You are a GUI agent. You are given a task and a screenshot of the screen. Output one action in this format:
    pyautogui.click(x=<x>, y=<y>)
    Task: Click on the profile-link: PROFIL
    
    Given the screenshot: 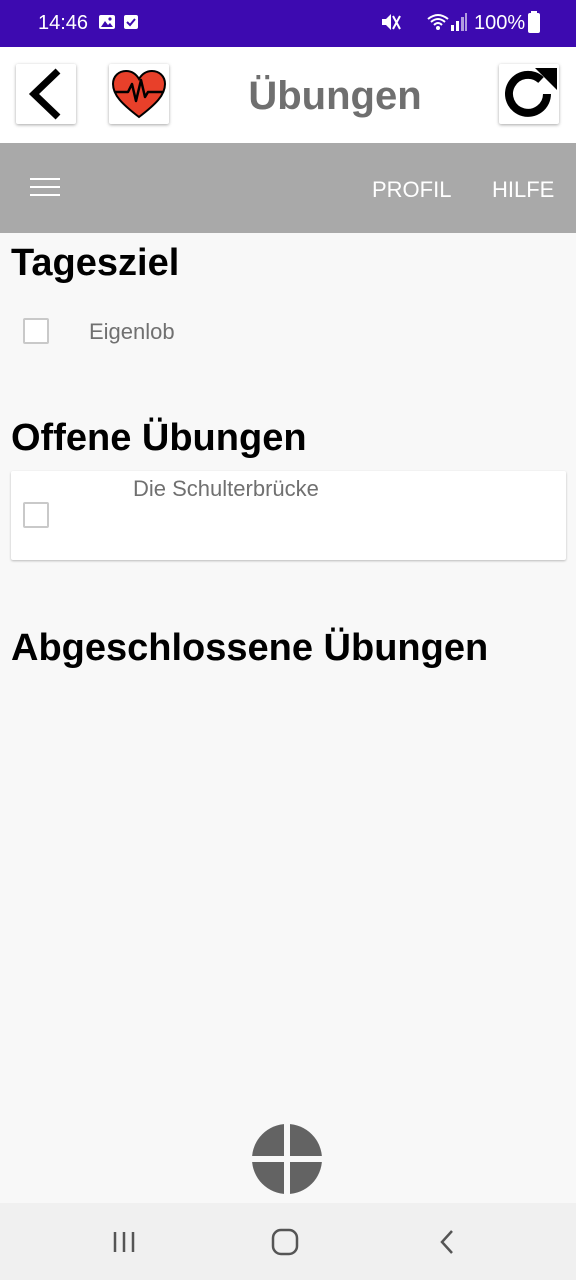 What is the action you would take?
    pyautogui.click(x=411, y=190)
    